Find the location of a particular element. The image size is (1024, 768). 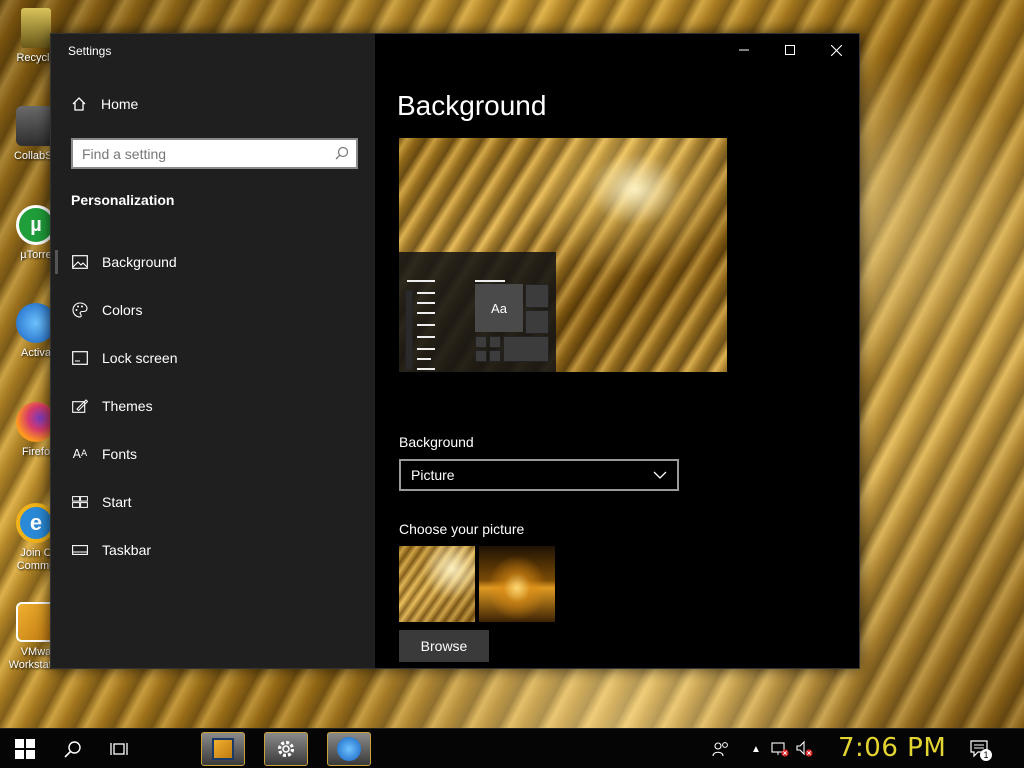

sidebar-item-themes: Themes is located at coordinates (213, 406).